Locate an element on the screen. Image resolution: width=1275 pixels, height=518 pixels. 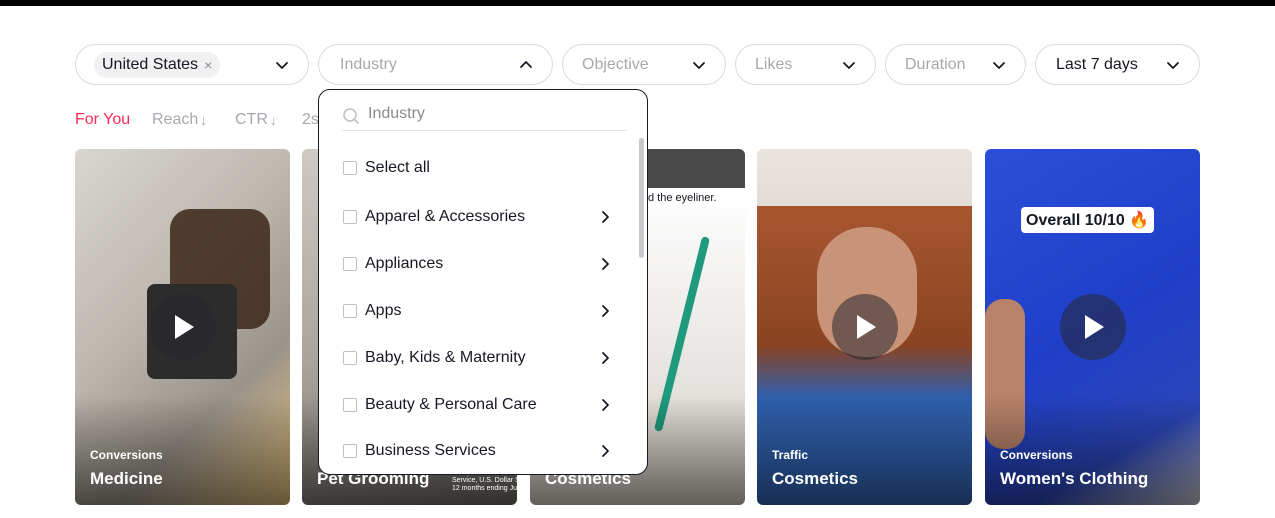
tab-for-you: For You is located at coordinates (102, 120).